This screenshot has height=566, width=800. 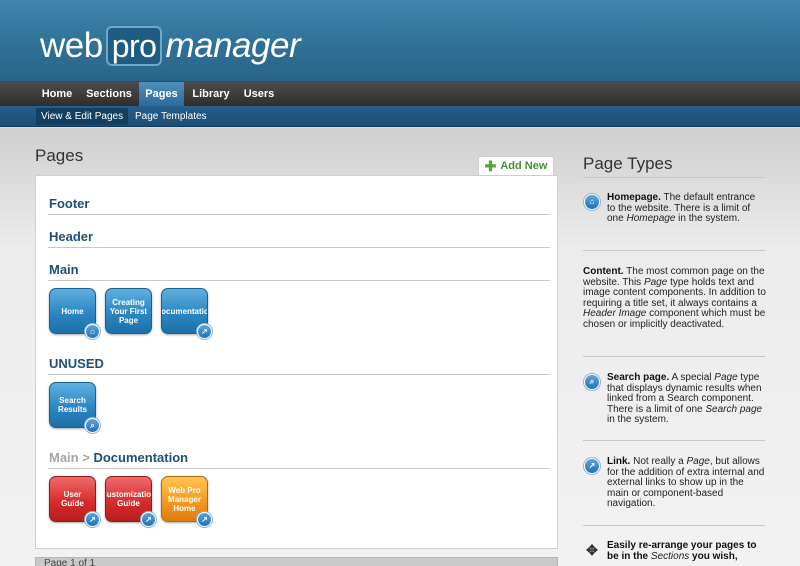 I want to click on nav-tab-home: Home, so click(x=57, y=94).